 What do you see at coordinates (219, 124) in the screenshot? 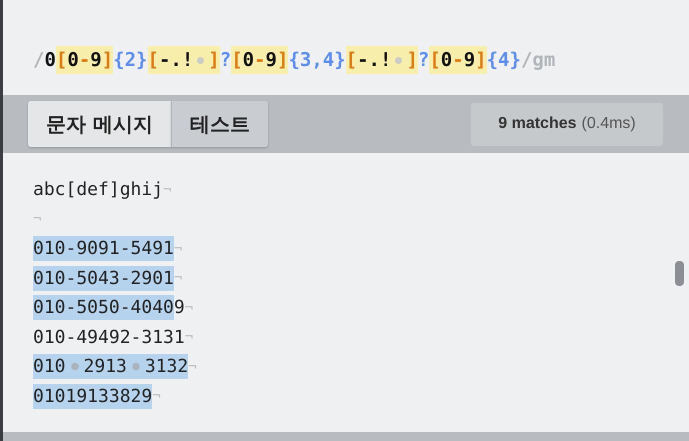
I see `tab: 테스트` at bounding box center [219, 124].